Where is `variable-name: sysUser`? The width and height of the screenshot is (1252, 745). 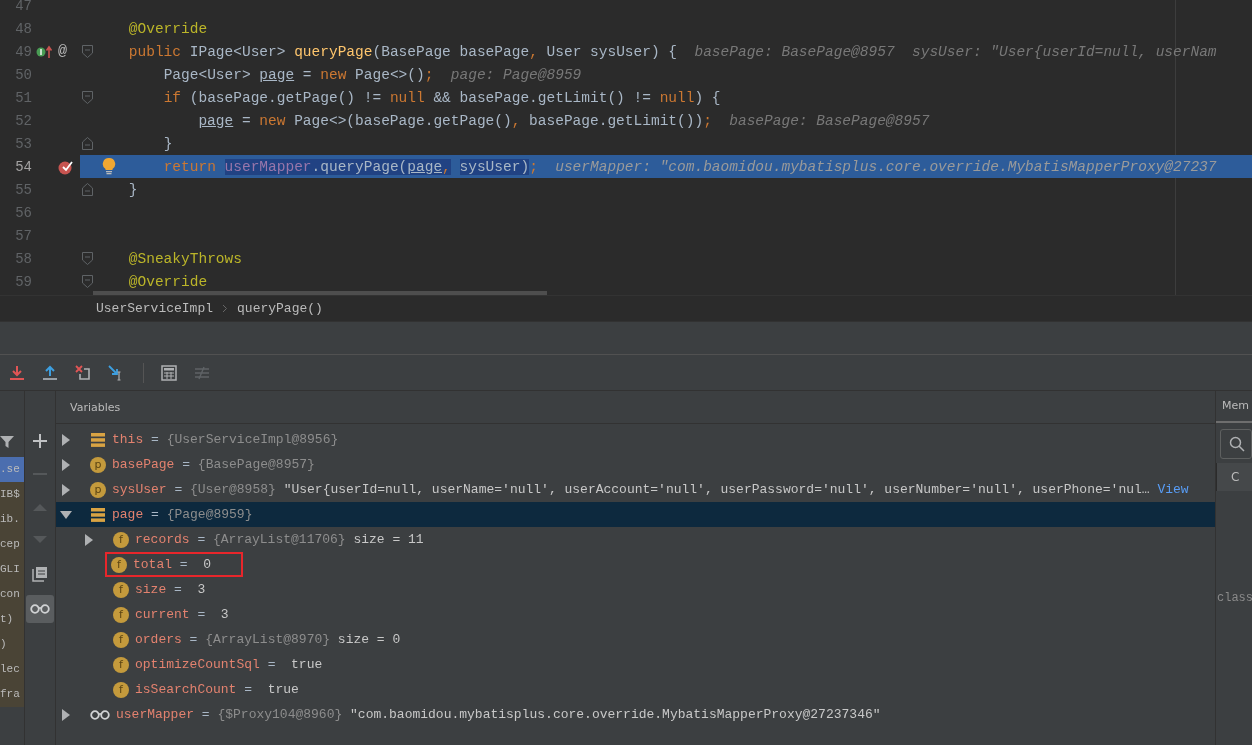 variable-name: sysUser is located at coordinates (139, 489).